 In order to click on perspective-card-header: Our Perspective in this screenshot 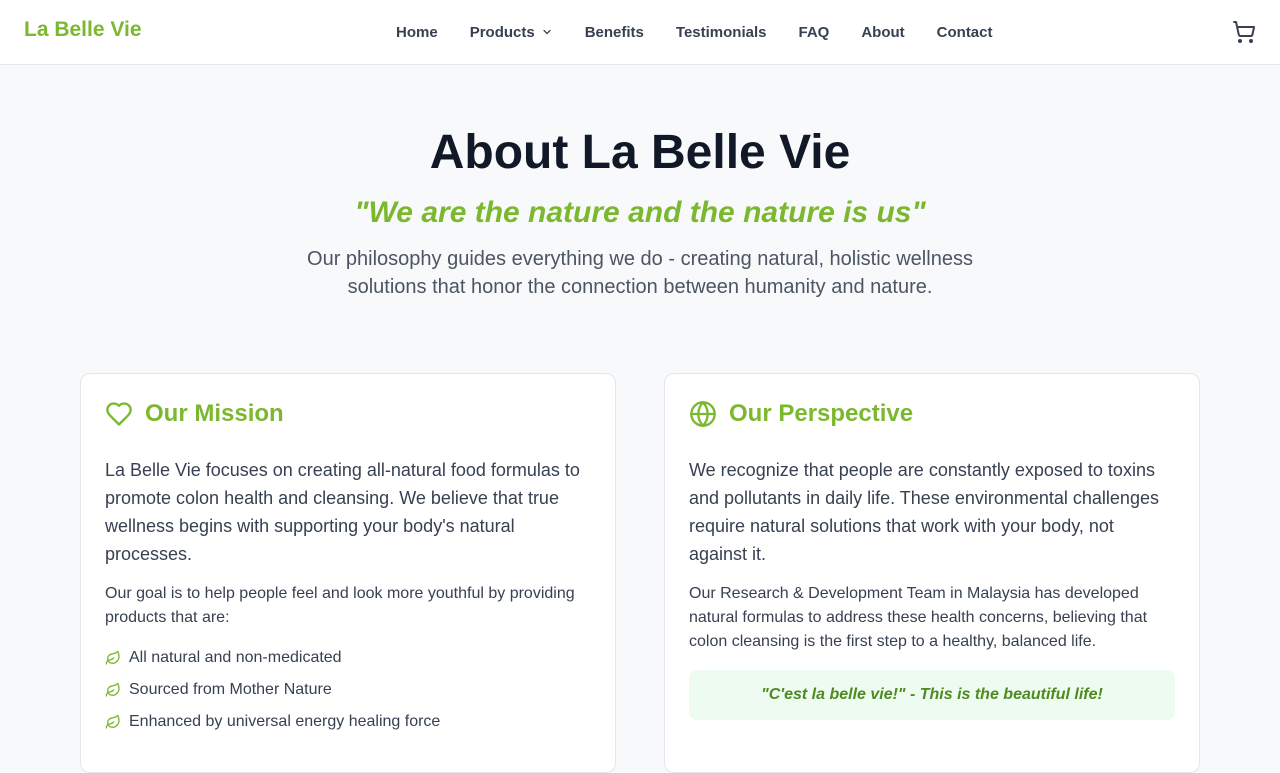, I will do `click(932, 414)`.